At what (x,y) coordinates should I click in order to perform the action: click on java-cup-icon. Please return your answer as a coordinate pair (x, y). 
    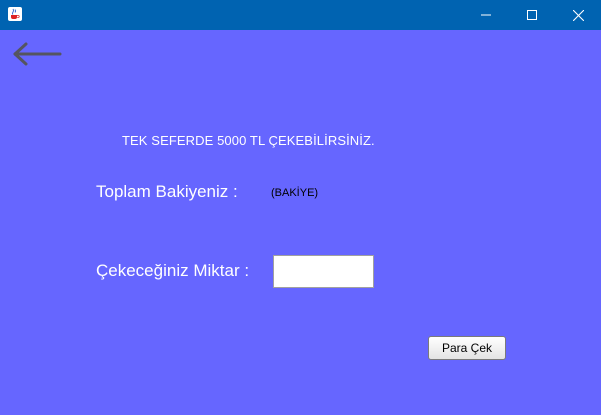
    Looking at the image, I should click on (15, 14).